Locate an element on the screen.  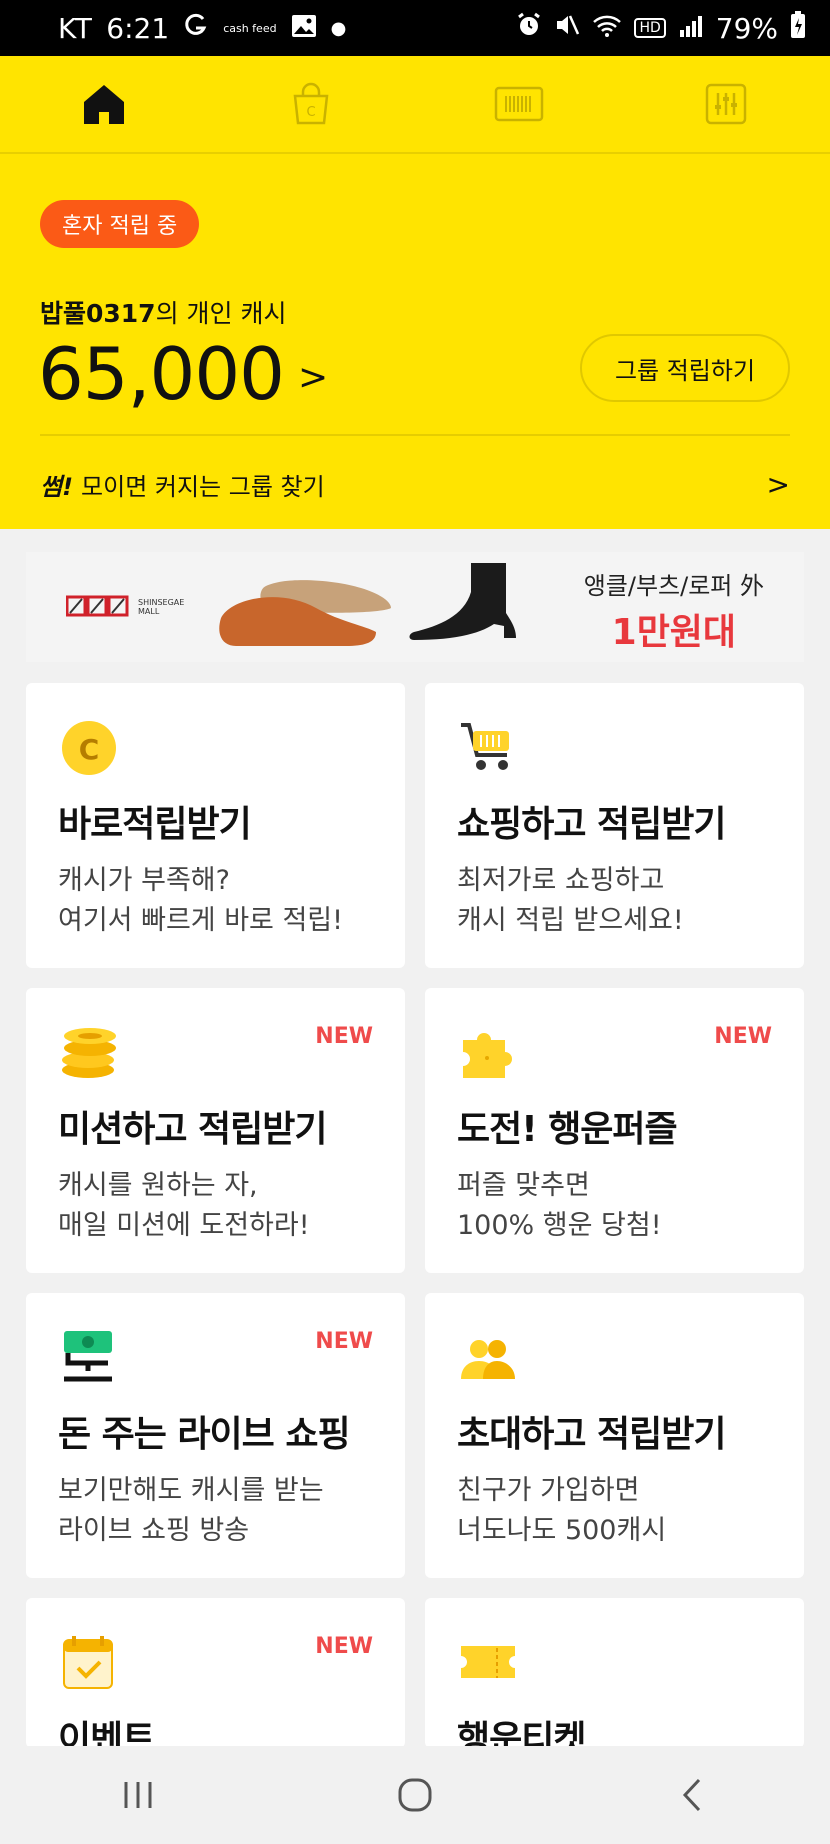
home-button is located at coordinates (415, 1795).